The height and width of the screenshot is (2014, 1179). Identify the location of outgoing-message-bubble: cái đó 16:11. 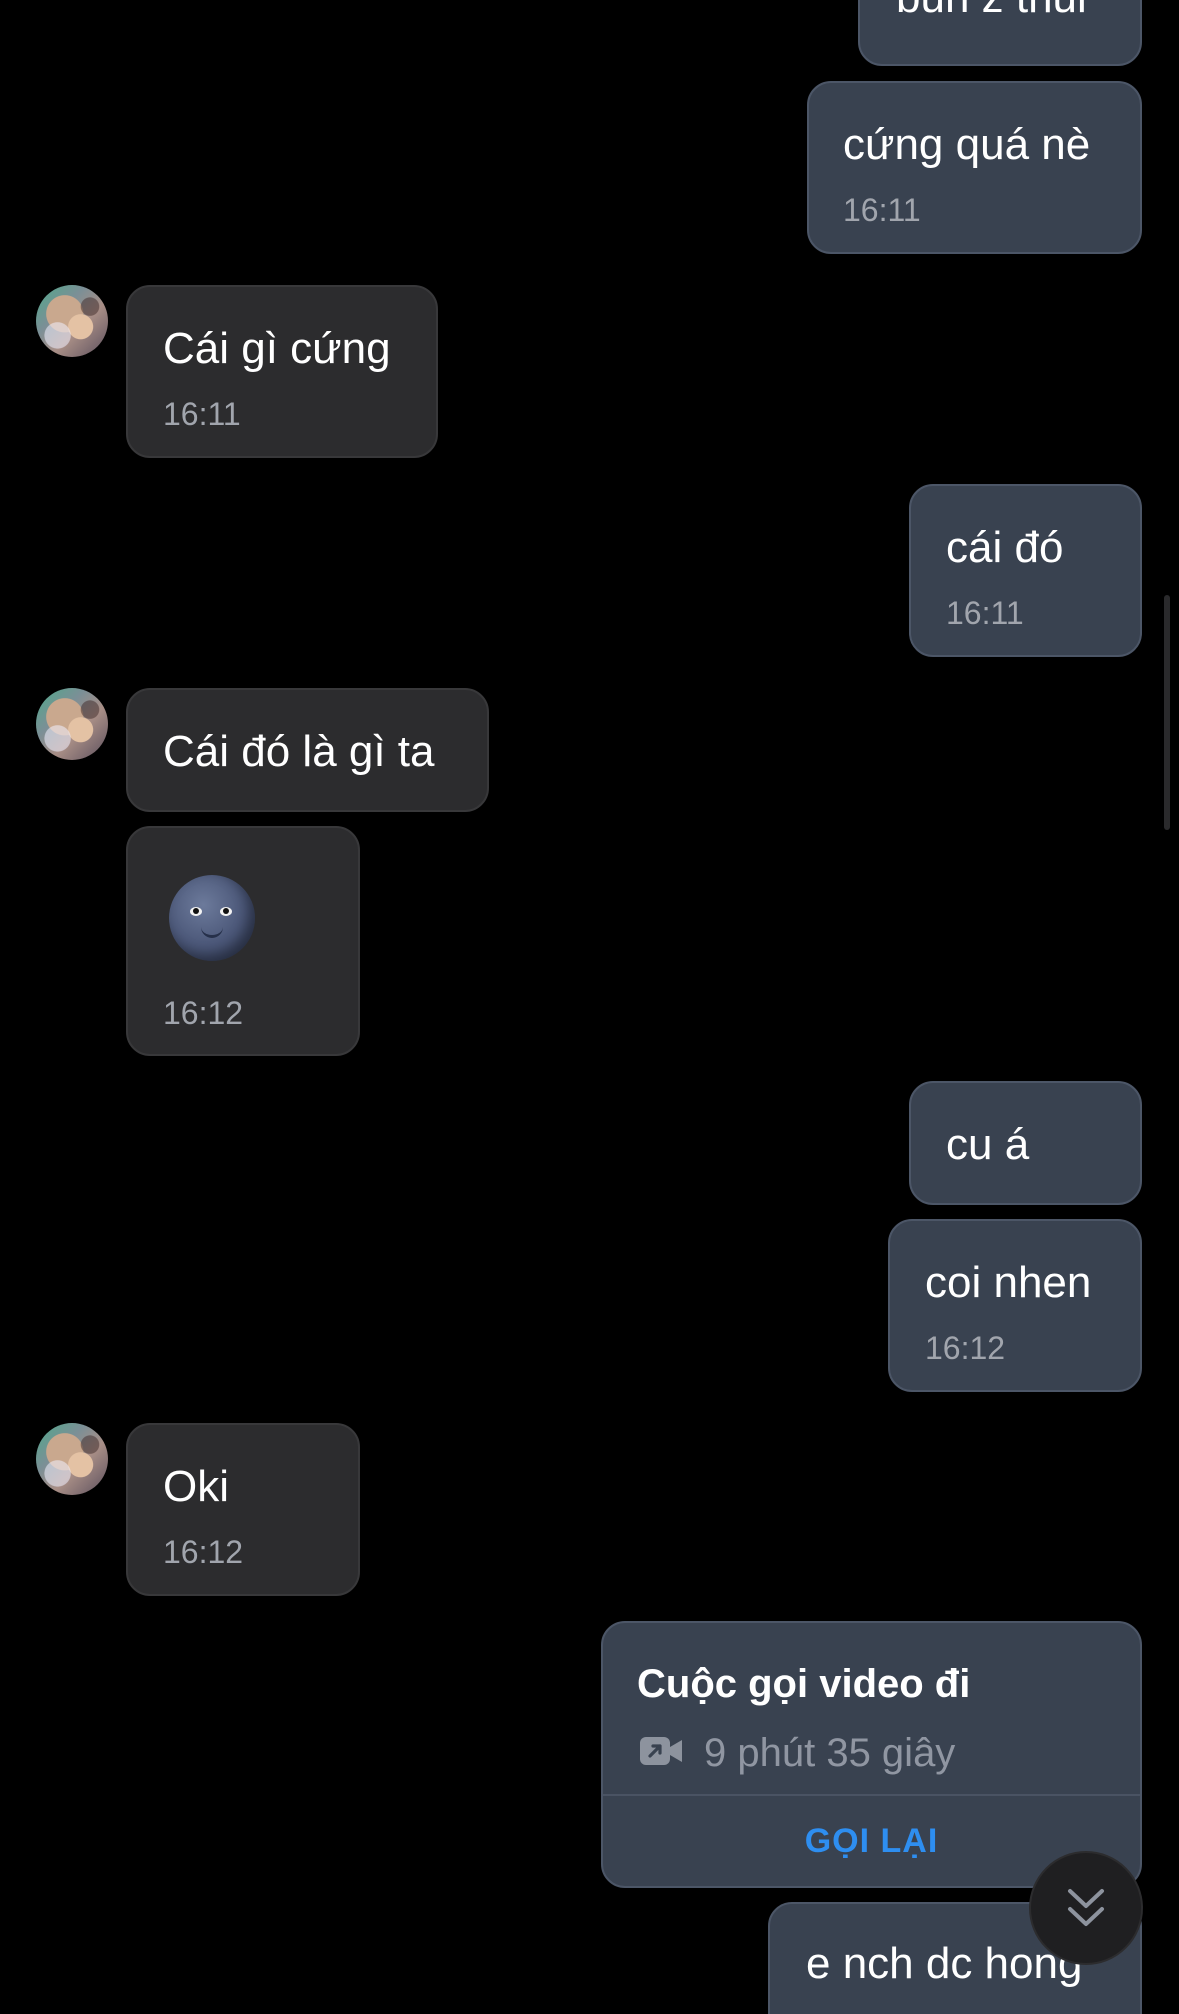
(1025, 570).